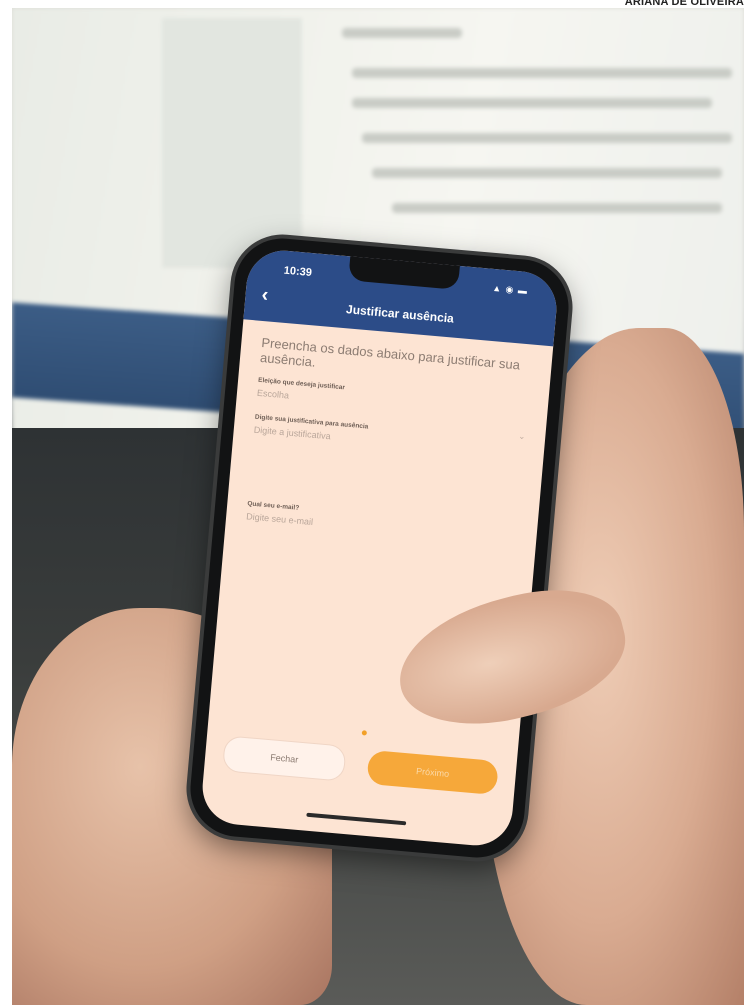 Image resolution: width=744 pixels, height=1005 pixels. What do you see at coordinates (521, 437) in the screenshot?
I see `chevron-down-icon: ⌄` at bounding box center [521, 437].